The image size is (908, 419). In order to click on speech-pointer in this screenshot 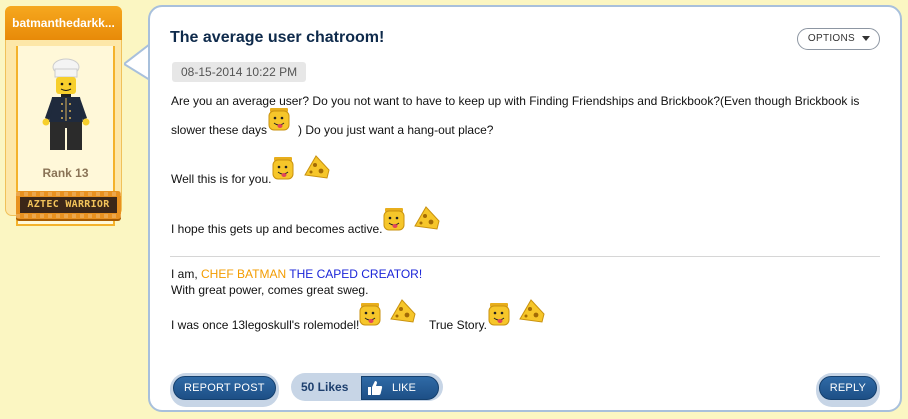, I will do `click(137, 62)`.